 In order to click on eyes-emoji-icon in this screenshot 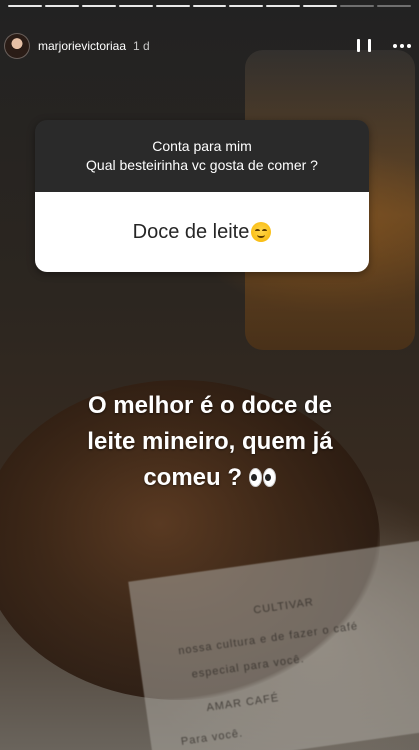, I will do `click(262, 480)`.